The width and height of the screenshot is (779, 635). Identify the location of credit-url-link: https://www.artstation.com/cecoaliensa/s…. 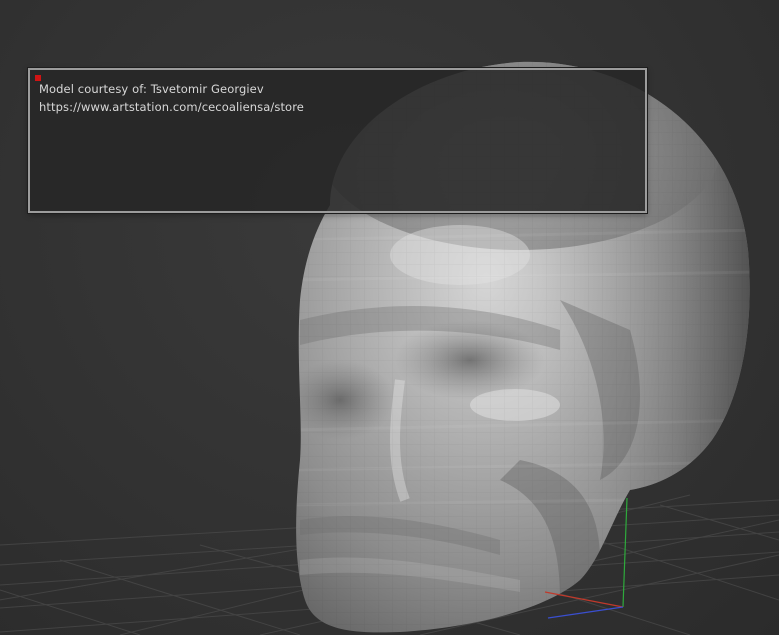
(171, 107).